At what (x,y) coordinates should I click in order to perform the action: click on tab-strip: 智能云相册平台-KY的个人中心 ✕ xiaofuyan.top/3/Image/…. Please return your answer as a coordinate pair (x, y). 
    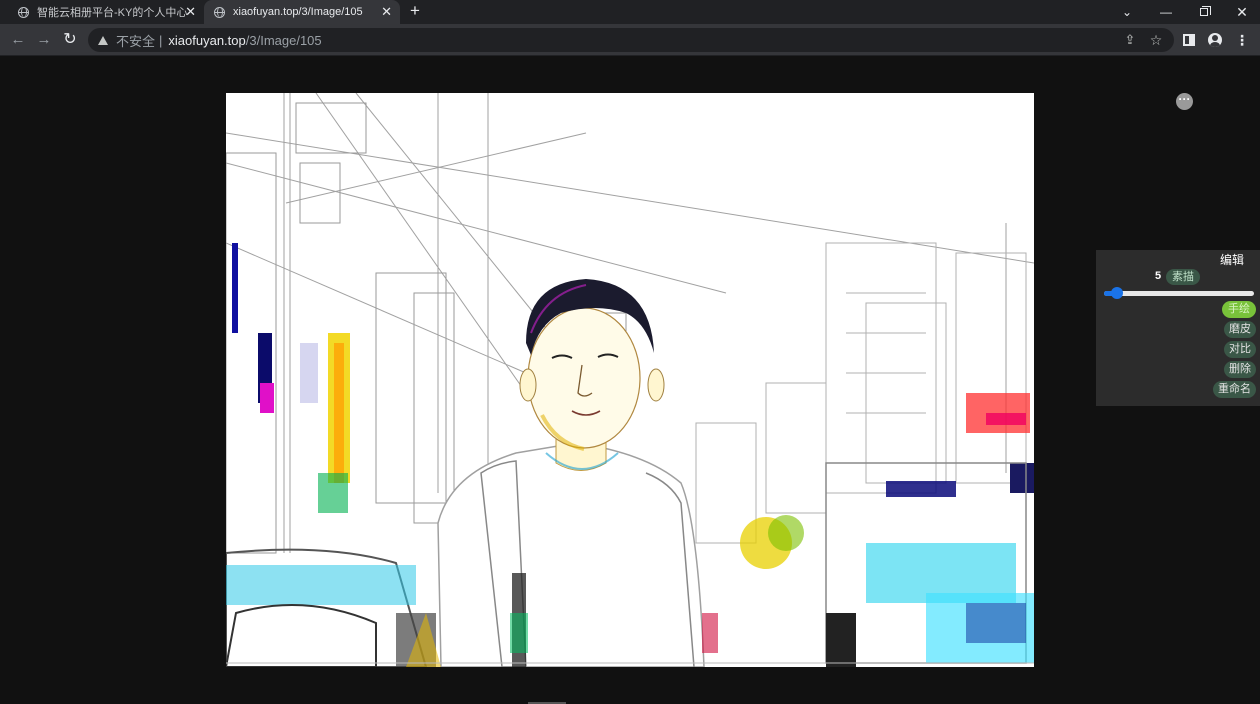
    Looking at the image, I should click on (630, 12).